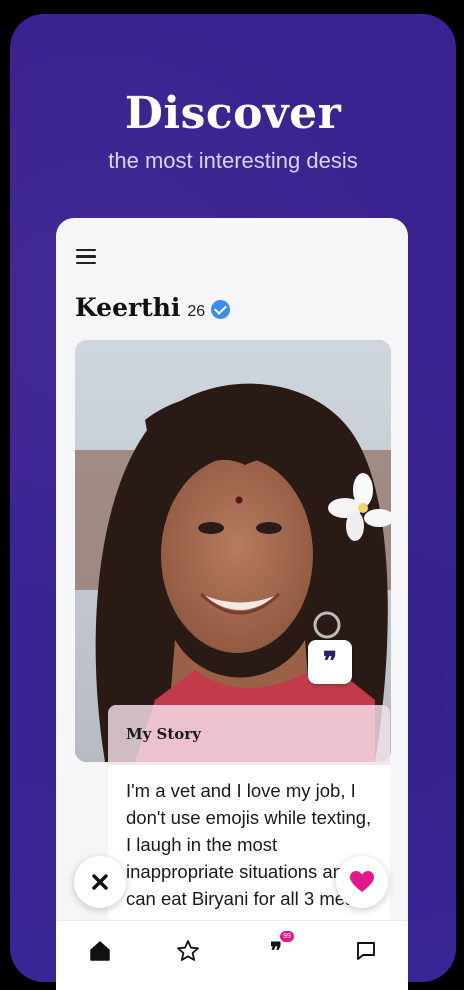 The width and height of the screenshot is (464, 990). I want to click on menu-icon, so click(86, 257).